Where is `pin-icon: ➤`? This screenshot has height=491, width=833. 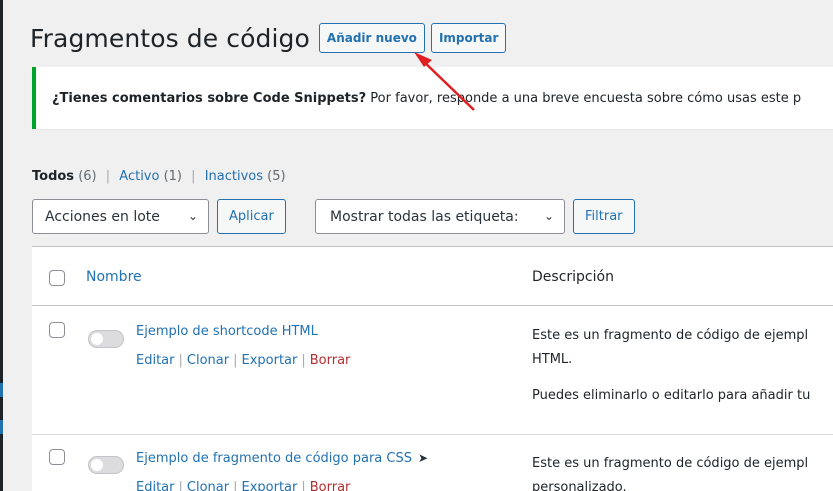
pin-icon: ➤ is located at coordinates (423, 458).